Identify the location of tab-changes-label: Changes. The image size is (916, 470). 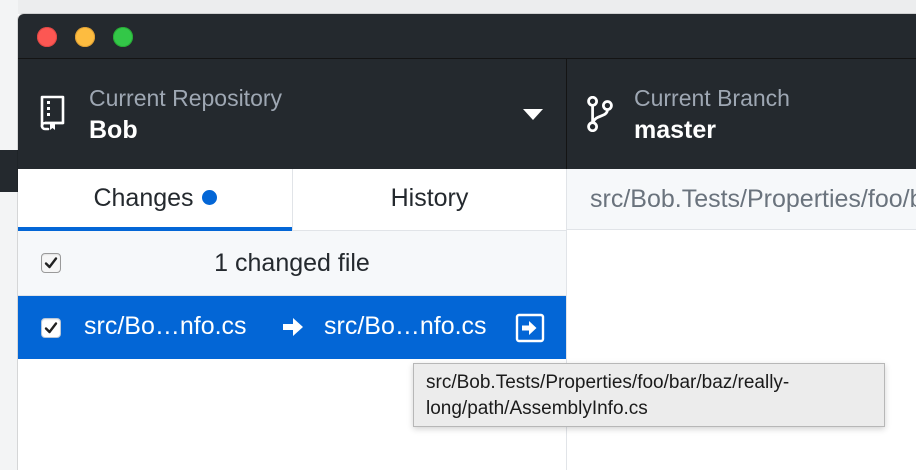
(143, 198).